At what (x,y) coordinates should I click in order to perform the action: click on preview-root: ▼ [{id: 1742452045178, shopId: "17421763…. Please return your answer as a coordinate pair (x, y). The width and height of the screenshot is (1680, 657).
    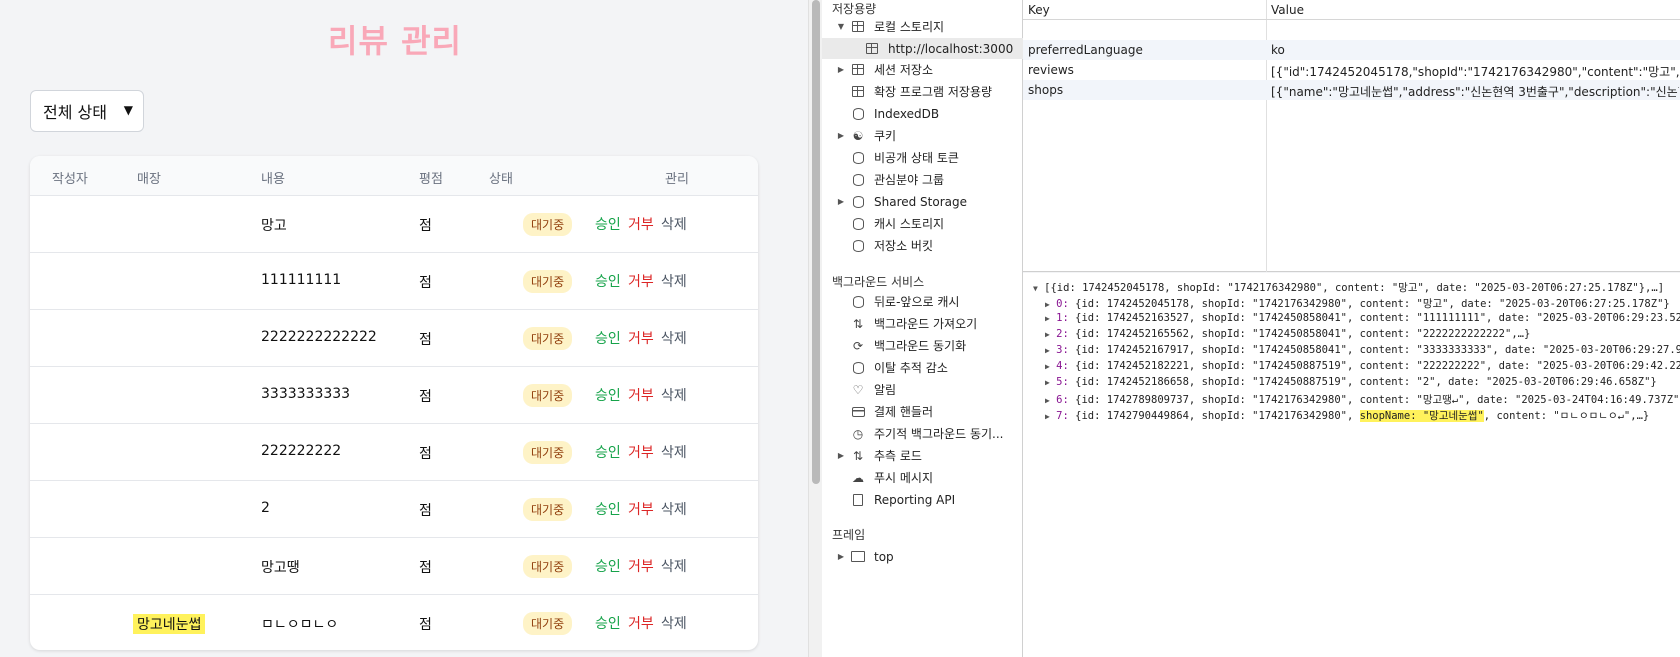
    Looking at the image, I should click on (1356, 287).